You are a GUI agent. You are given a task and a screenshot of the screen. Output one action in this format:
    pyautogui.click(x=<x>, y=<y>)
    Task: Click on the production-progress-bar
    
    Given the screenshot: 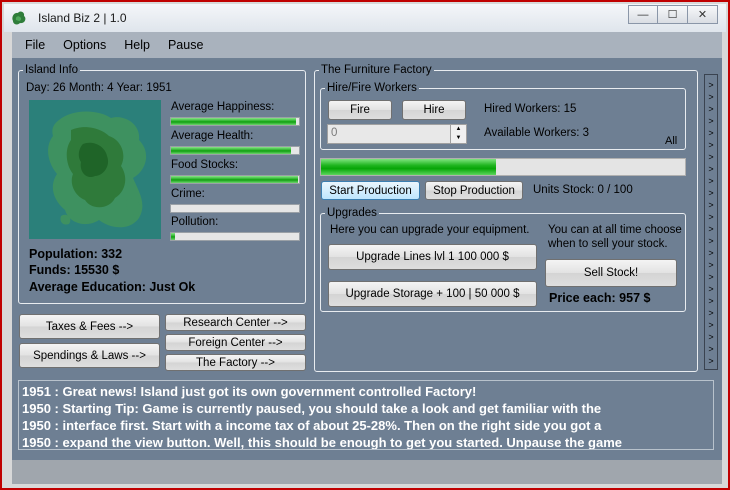 What is the action you would take?
    pyautogui.click(x=503, y=167)
    